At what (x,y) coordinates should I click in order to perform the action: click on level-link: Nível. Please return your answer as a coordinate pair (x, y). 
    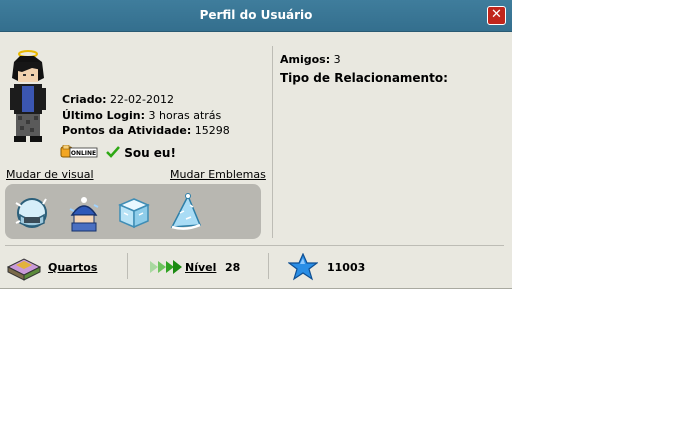
    Looking at the image, I should click on (200, 267).